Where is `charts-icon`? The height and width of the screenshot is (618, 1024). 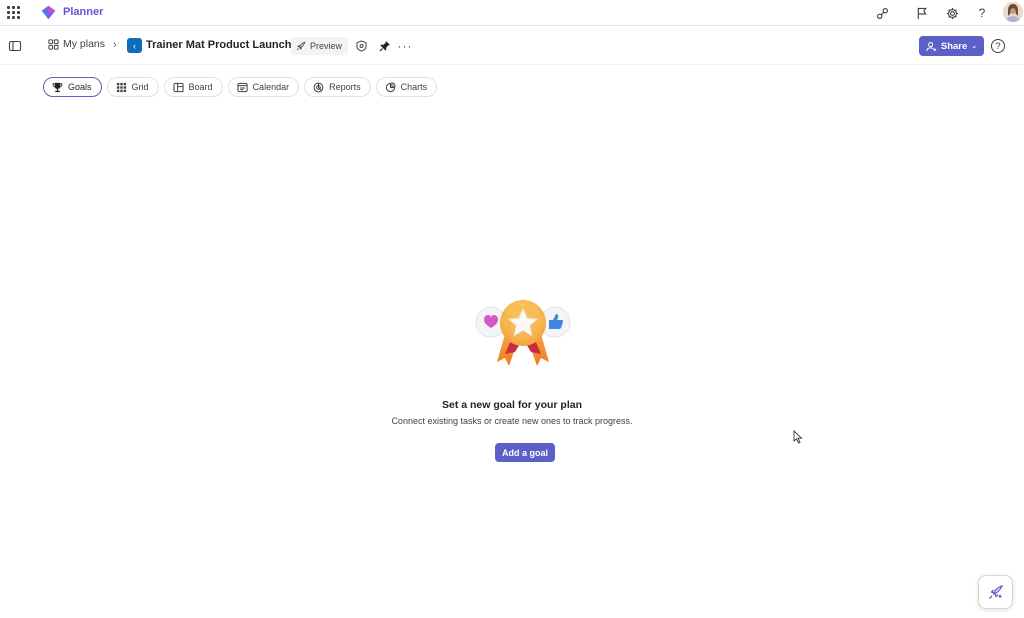 charts-icon is located at coordinates (390, 86).